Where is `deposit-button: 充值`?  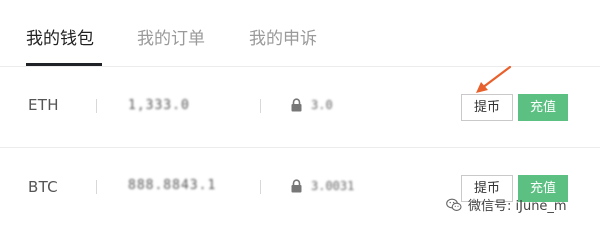
deposit-button: 充值 is located at coordinates (543, 107).